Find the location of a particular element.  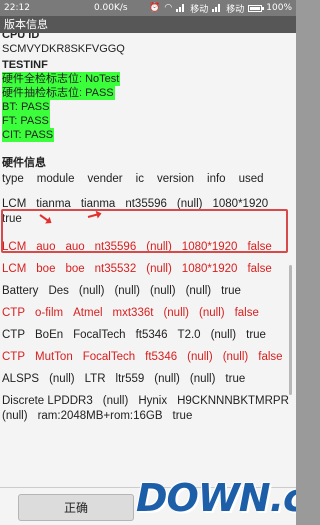

table-row: CTP BoEn FocalTech ft5346 T2.0 (null) true is located at coordinates (149, 335).